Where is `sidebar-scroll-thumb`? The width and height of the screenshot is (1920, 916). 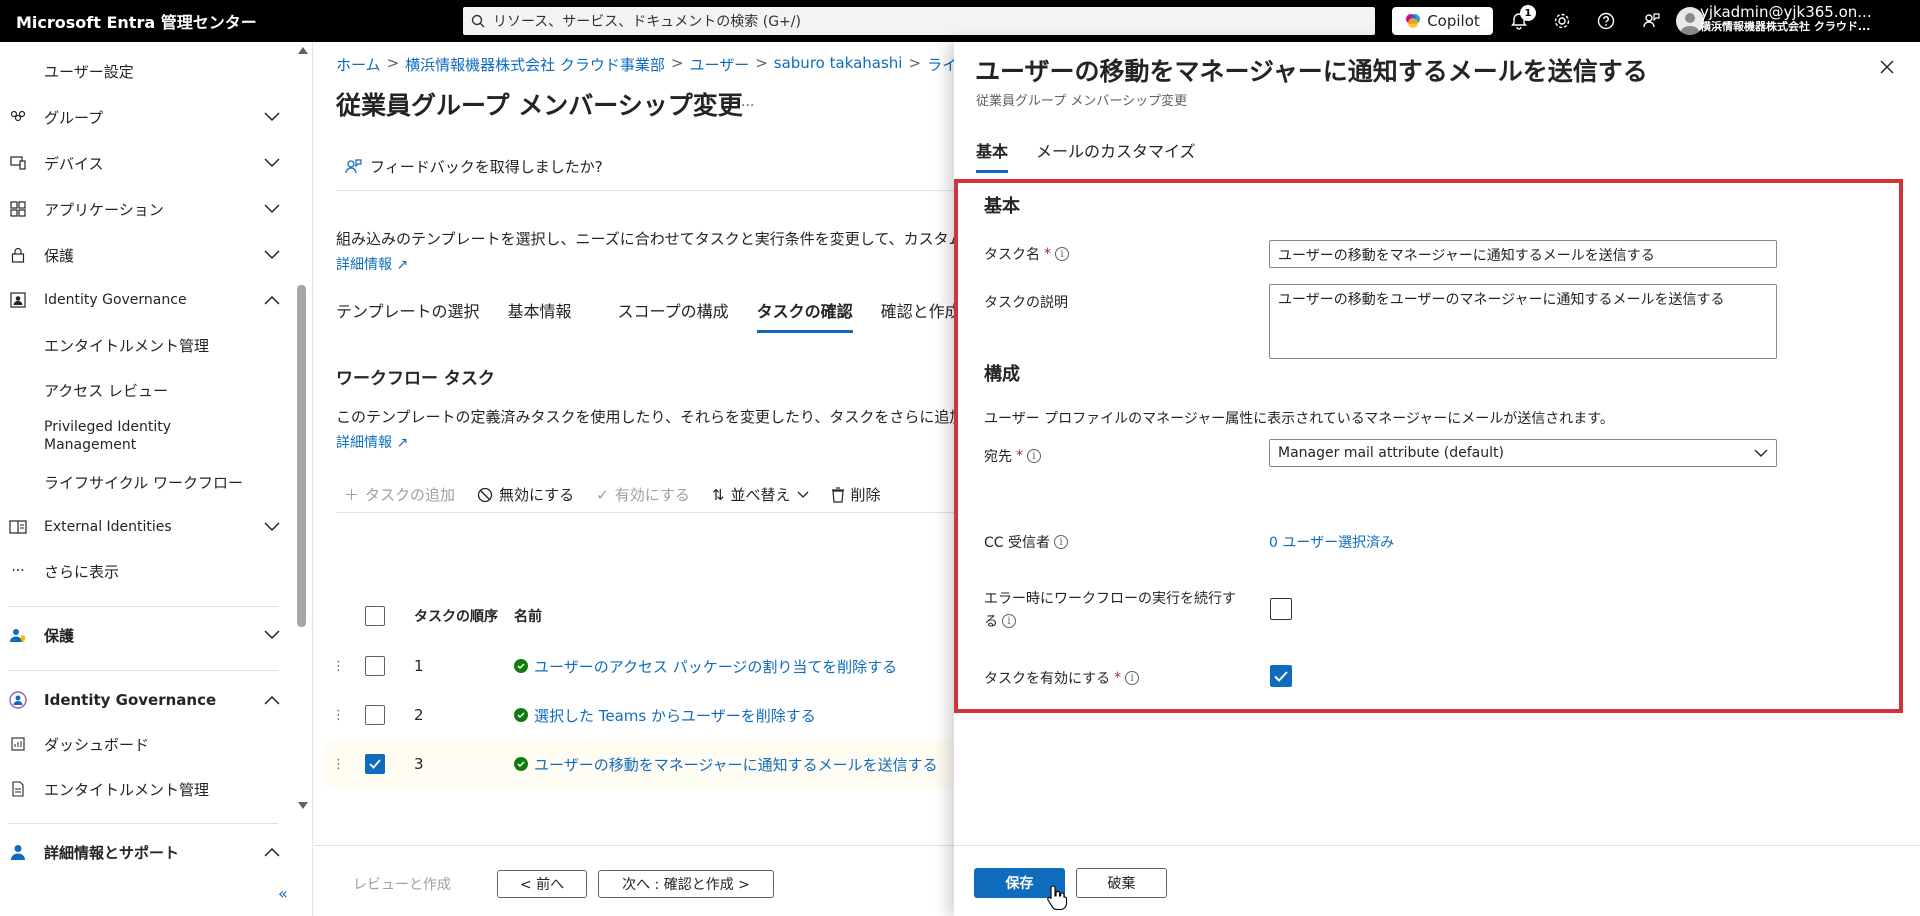 sidebar-scroll-thumb is located at coordinates (301, 456).